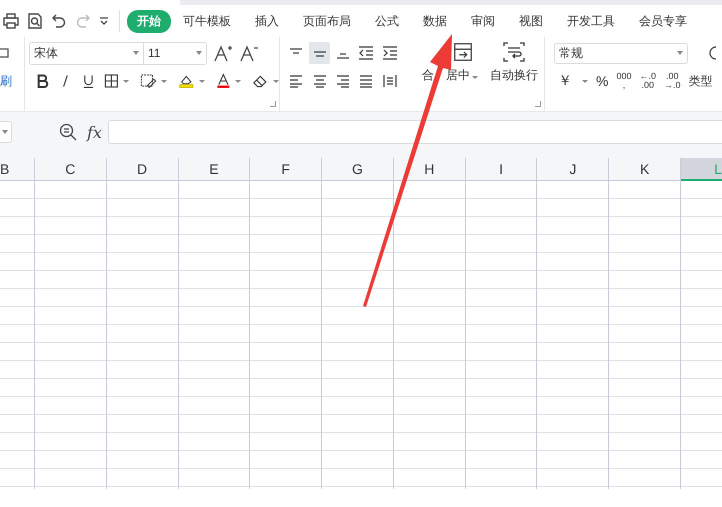 This screenshot has width=722, height=507. I want to click on name-box, so click(6, 132).